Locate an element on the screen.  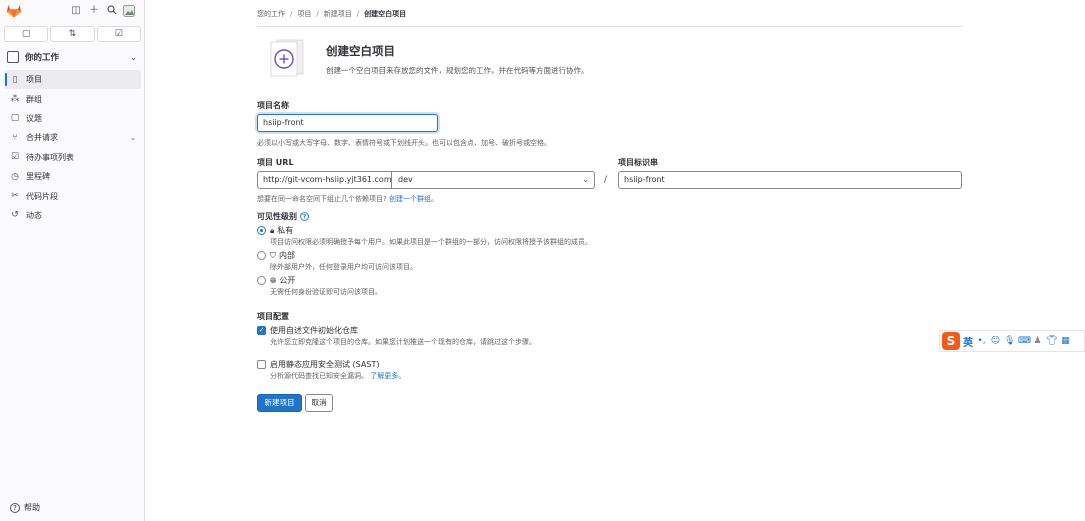
sidebar-item-label: 动态 is located at coordinates (34, 215).